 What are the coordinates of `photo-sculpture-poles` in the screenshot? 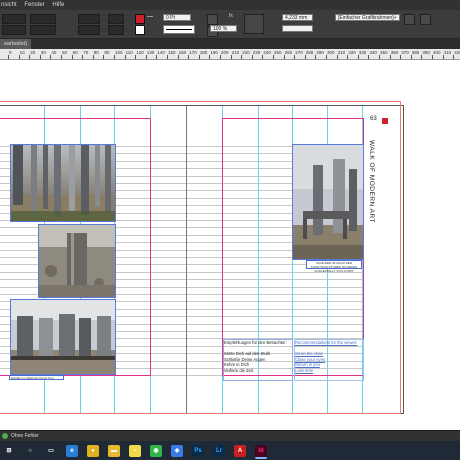 It's located at (63, 183).